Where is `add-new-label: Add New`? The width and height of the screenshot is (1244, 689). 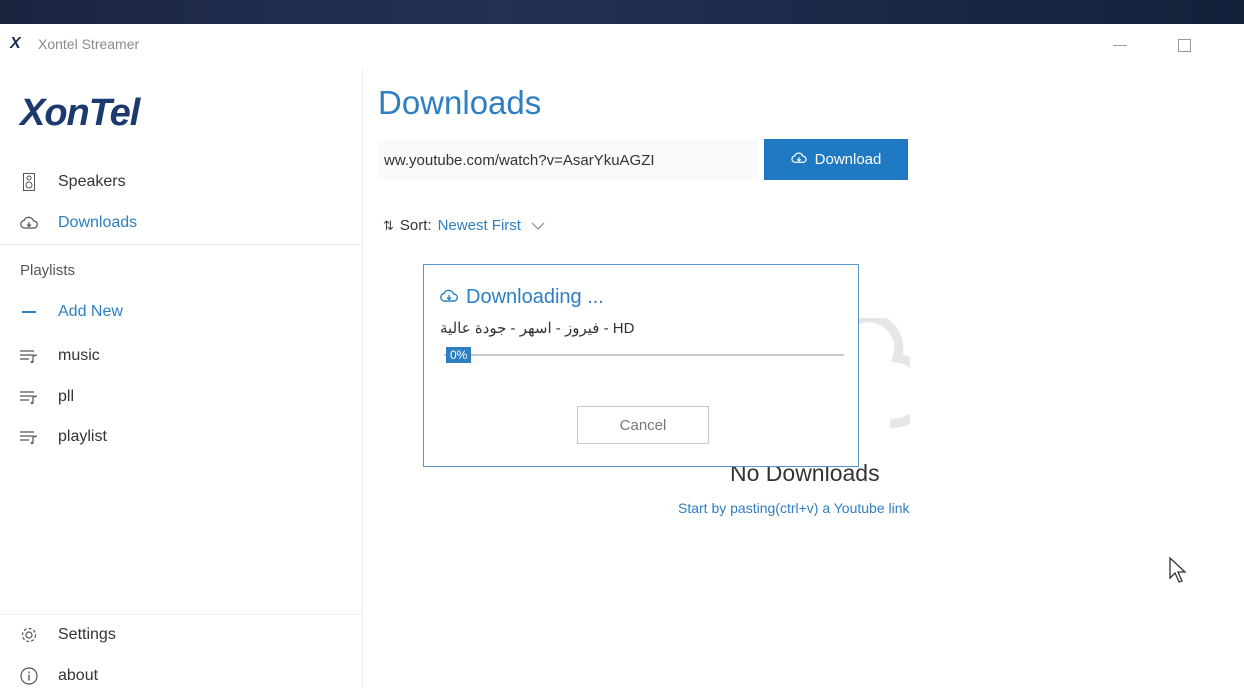 add-new-label: Add New is located at coordinates (90, 311).